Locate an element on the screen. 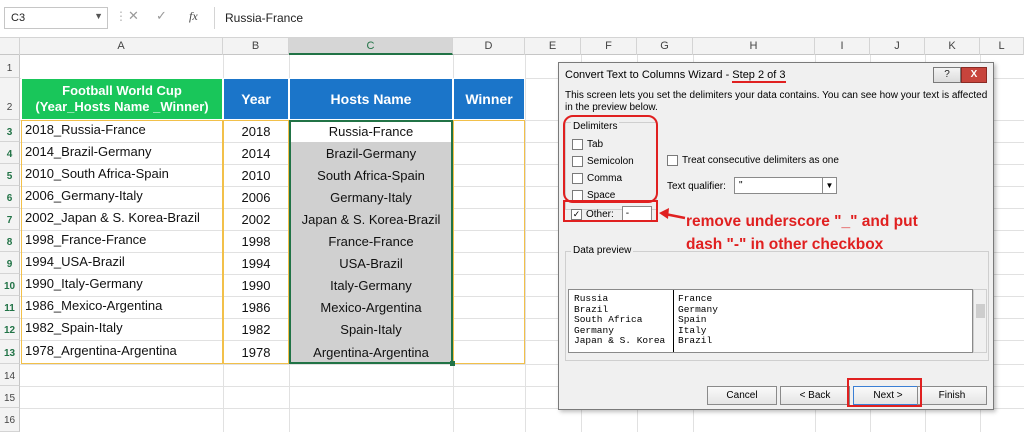 The width and height of the screenshot is (1024, 434). preview-scrollbar is located at coordinates (980, 321).